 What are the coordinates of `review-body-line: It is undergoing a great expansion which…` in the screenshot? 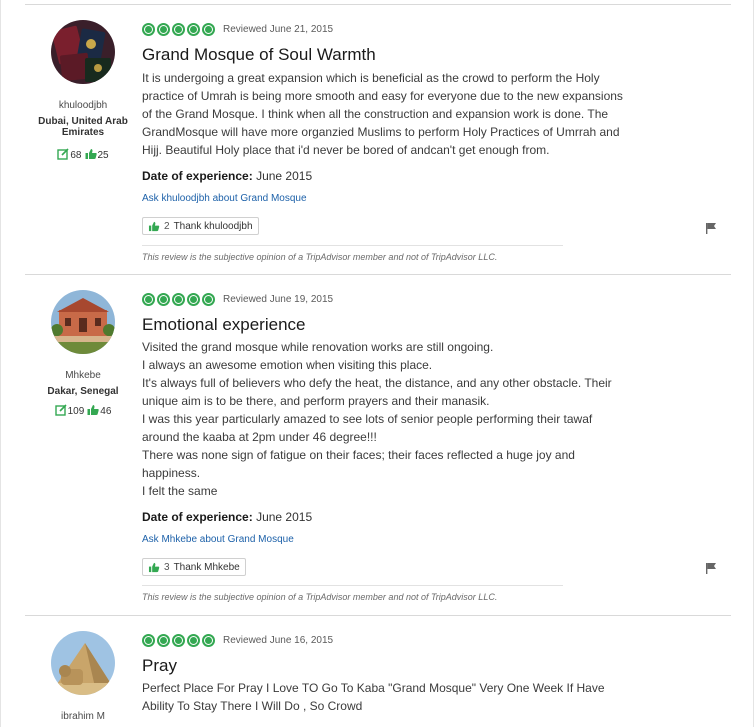 It's located at (371, 78).